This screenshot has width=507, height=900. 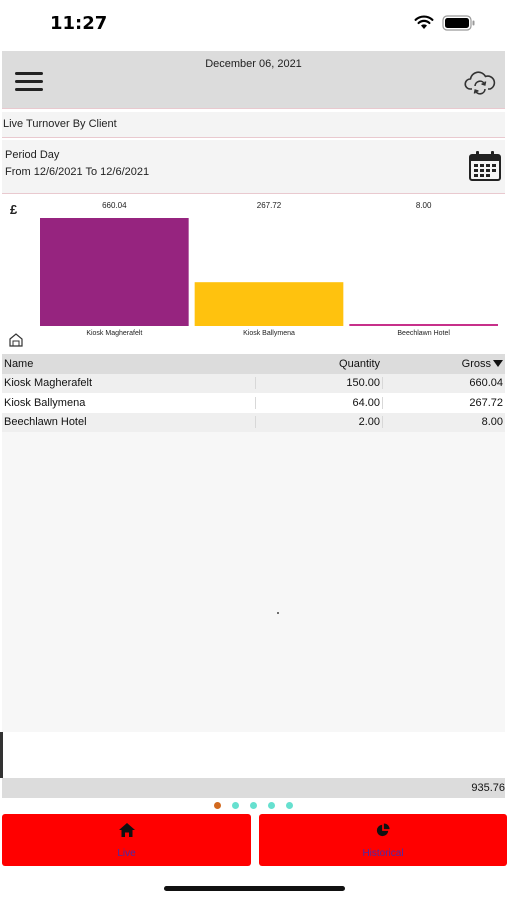 I want to click on status-bar: 11:27, so click(x=253, y=24).